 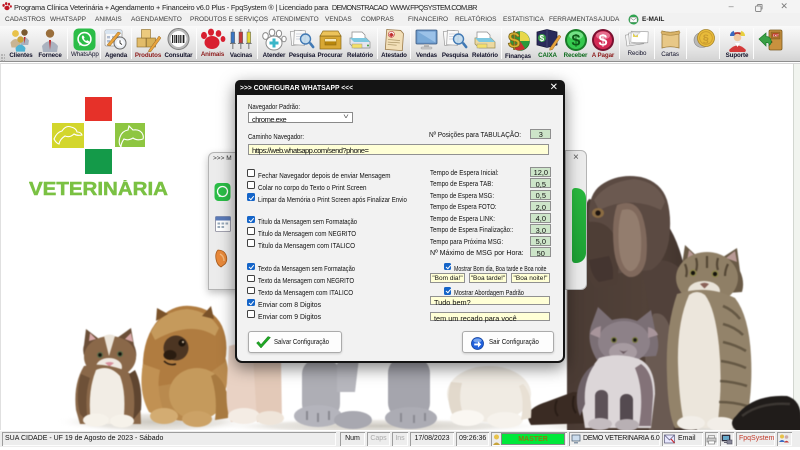 What do you see at coordinates (776, 35) in the screenshot?
I see `svg-text: EXIT` at bounding box center [776, 35].